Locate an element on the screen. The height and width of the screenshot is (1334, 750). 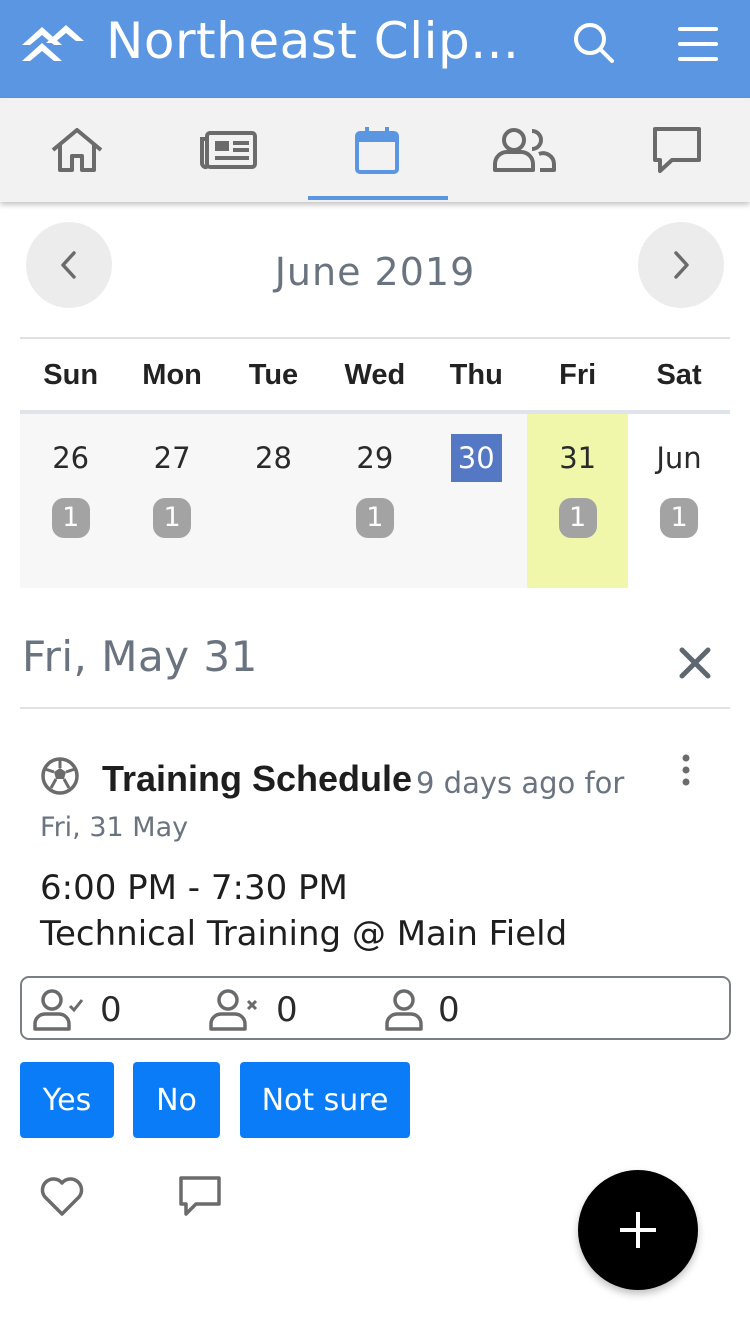
day-number: Jun is located at coordinates (679, 458).